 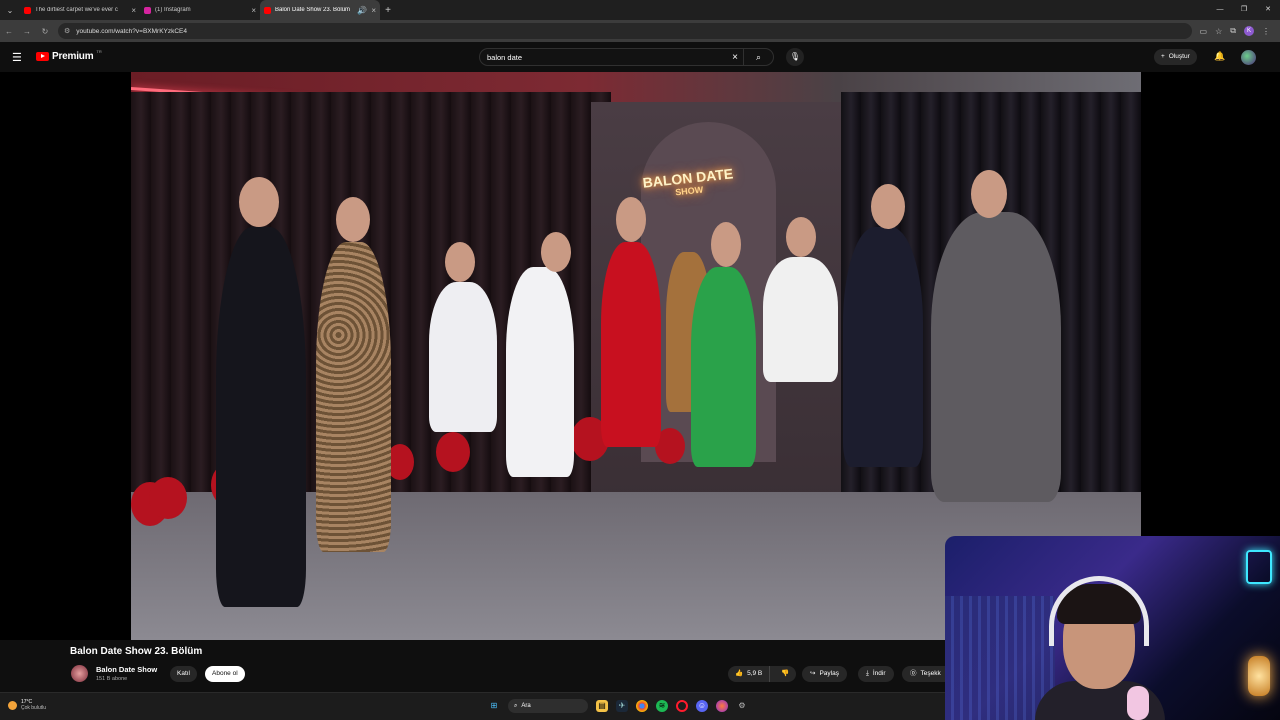 I want to click on weather-desc: Çok bulutlu, so click(x=34, y=708).